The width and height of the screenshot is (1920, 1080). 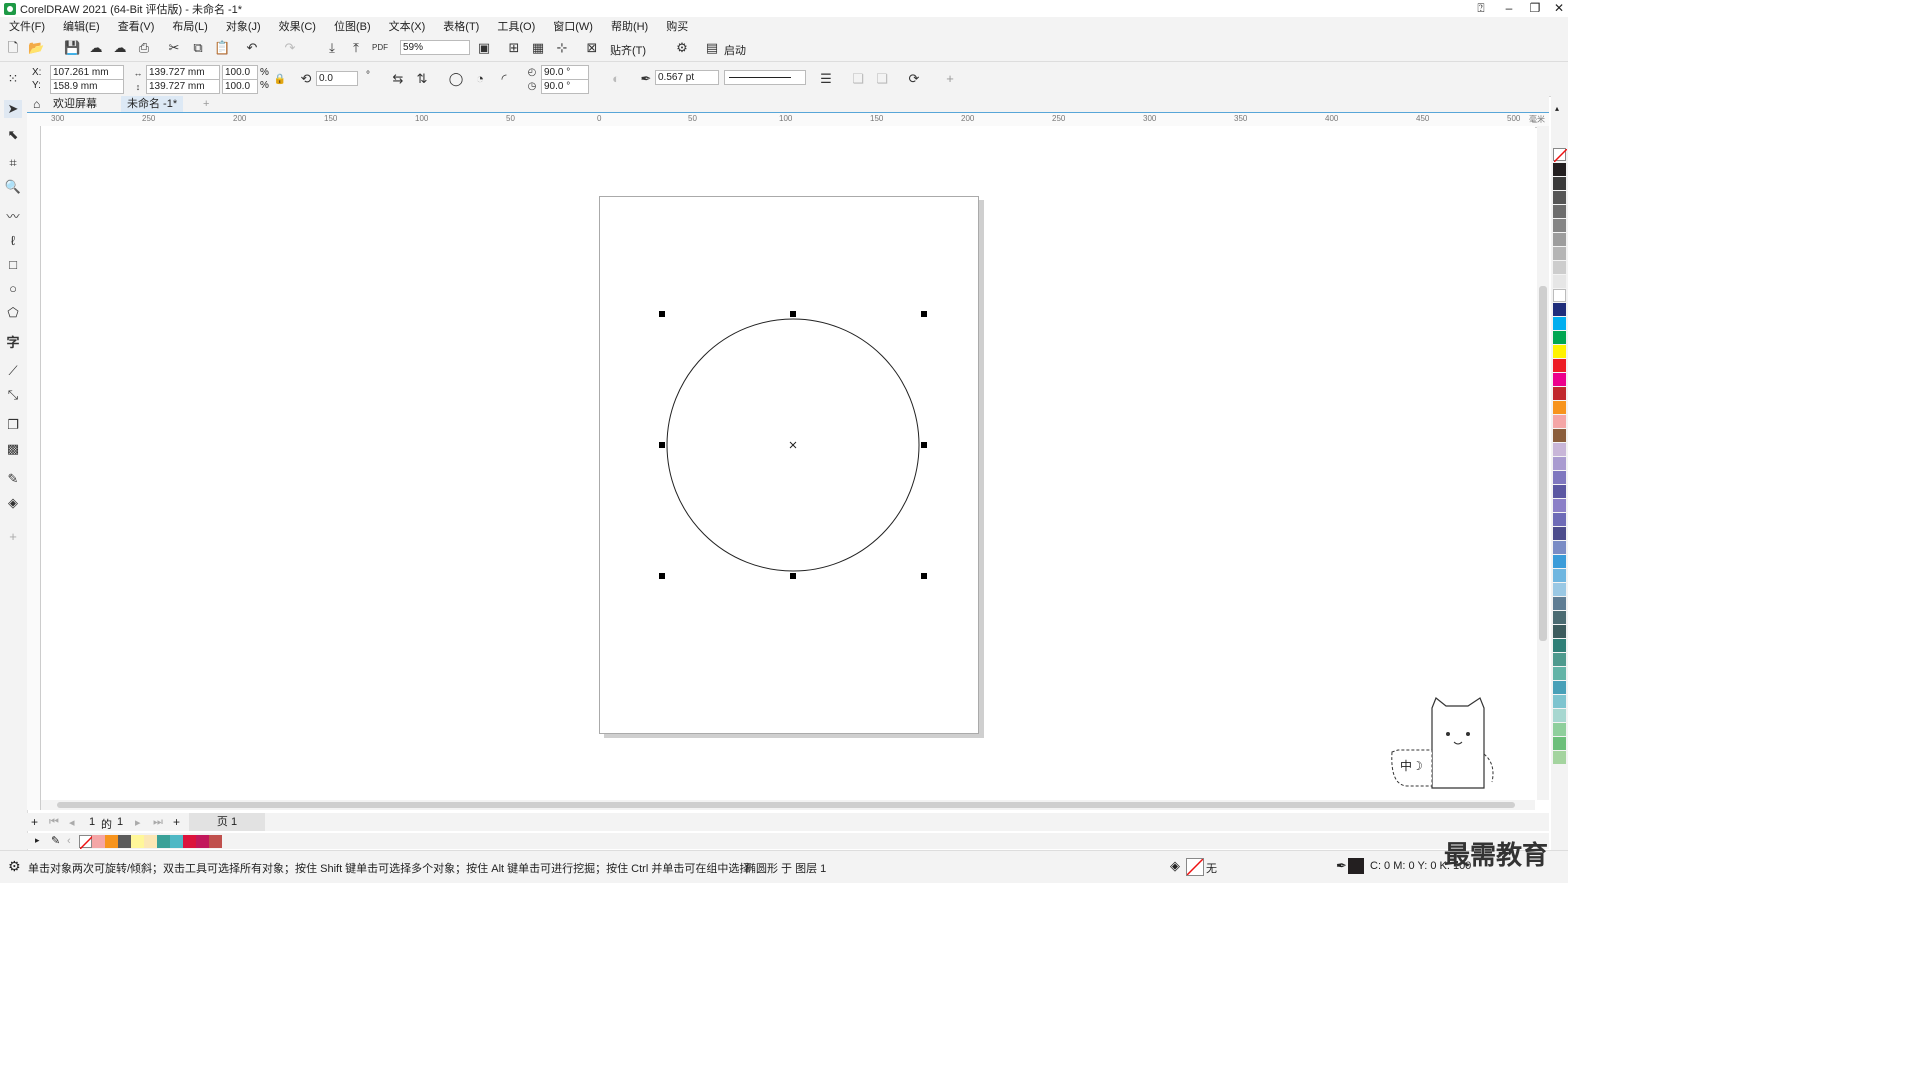 I want to click on menu-view: 查看(V), so click(x=136, y=26).